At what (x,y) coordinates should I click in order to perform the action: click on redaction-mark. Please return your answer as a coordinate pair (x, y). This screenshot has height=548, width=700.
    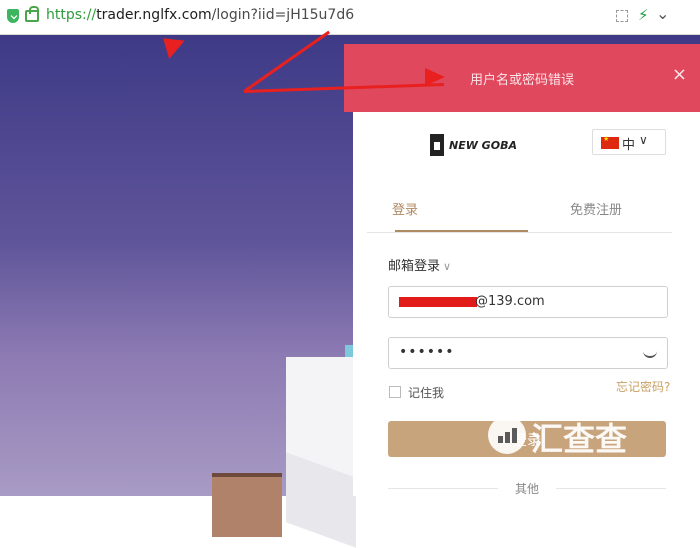
    Looking at the image, I should click on (438, 302).